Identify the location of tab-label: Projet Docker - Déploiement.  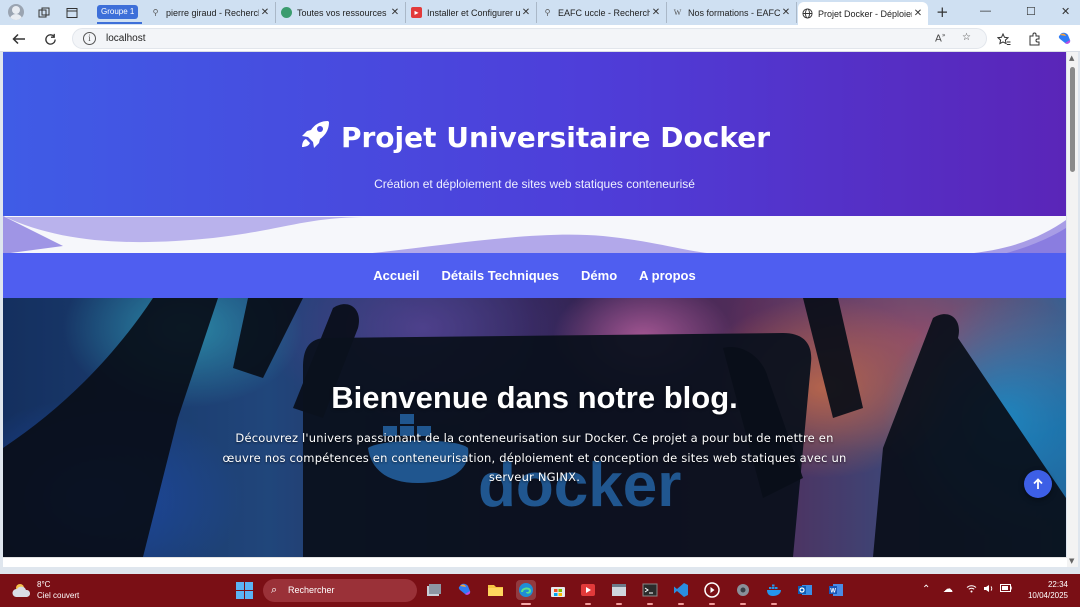
(865, 13).